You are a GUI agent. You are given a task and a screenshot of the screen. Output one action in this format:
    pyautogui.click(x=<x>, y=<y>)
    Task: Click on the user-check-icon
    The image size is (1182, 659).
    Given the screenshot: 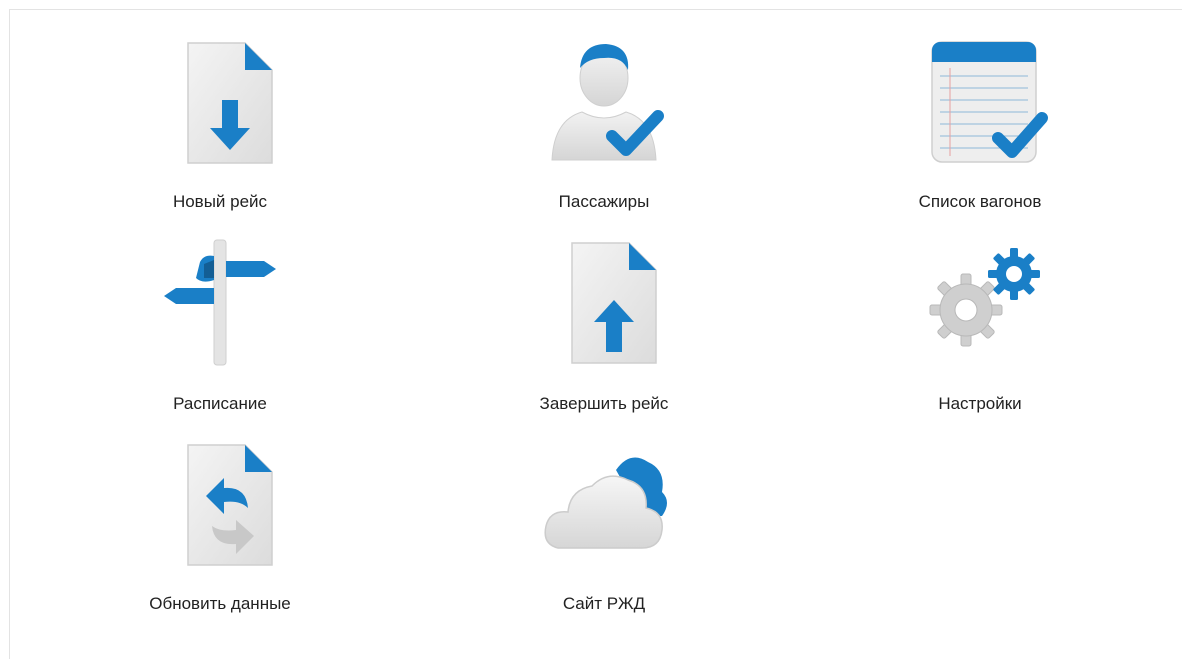 What is the action you would take?
    pyautogui.click(x=604, y=103)
    